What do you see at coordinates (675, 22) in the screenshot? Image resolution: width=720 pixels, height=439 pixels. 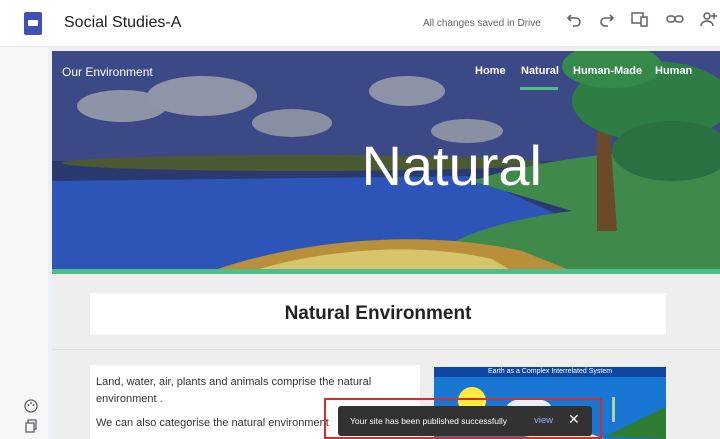 I see `link-icon` at bounding box center [675, 22].